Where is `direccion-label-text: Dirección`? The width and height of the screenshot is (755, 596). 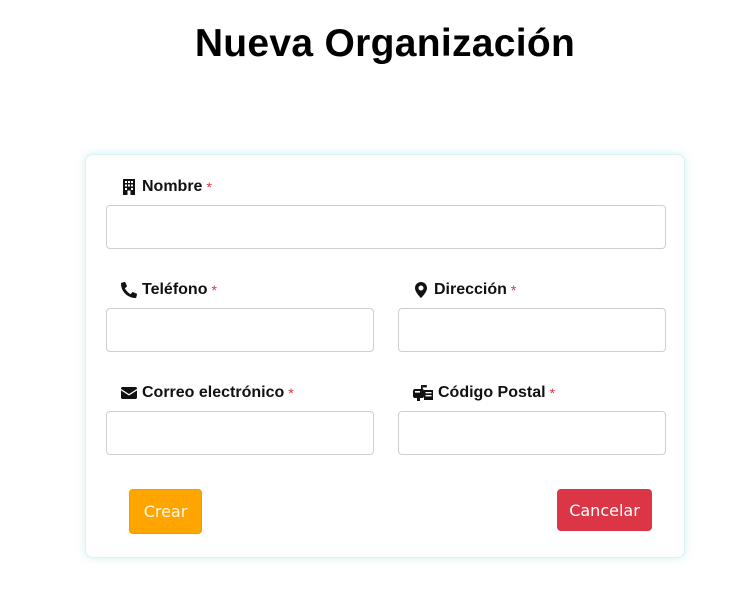 direccion-label-text: Dirección is located at coordinates (470, 289).